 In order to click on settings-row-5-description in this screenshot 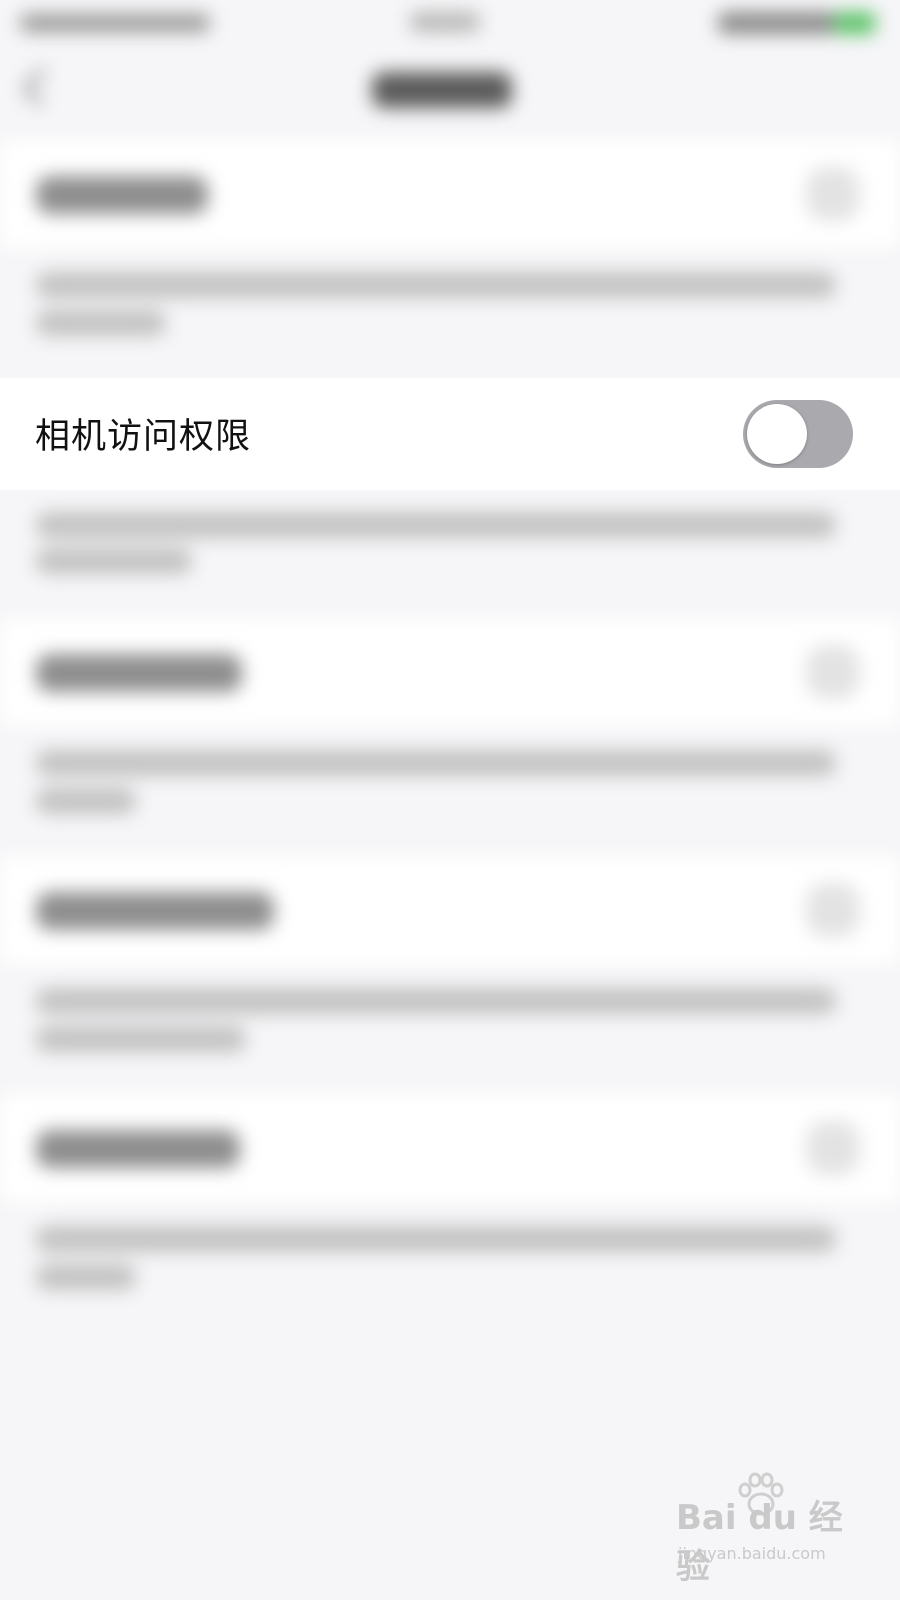, I will do `click(450, 1257)`.